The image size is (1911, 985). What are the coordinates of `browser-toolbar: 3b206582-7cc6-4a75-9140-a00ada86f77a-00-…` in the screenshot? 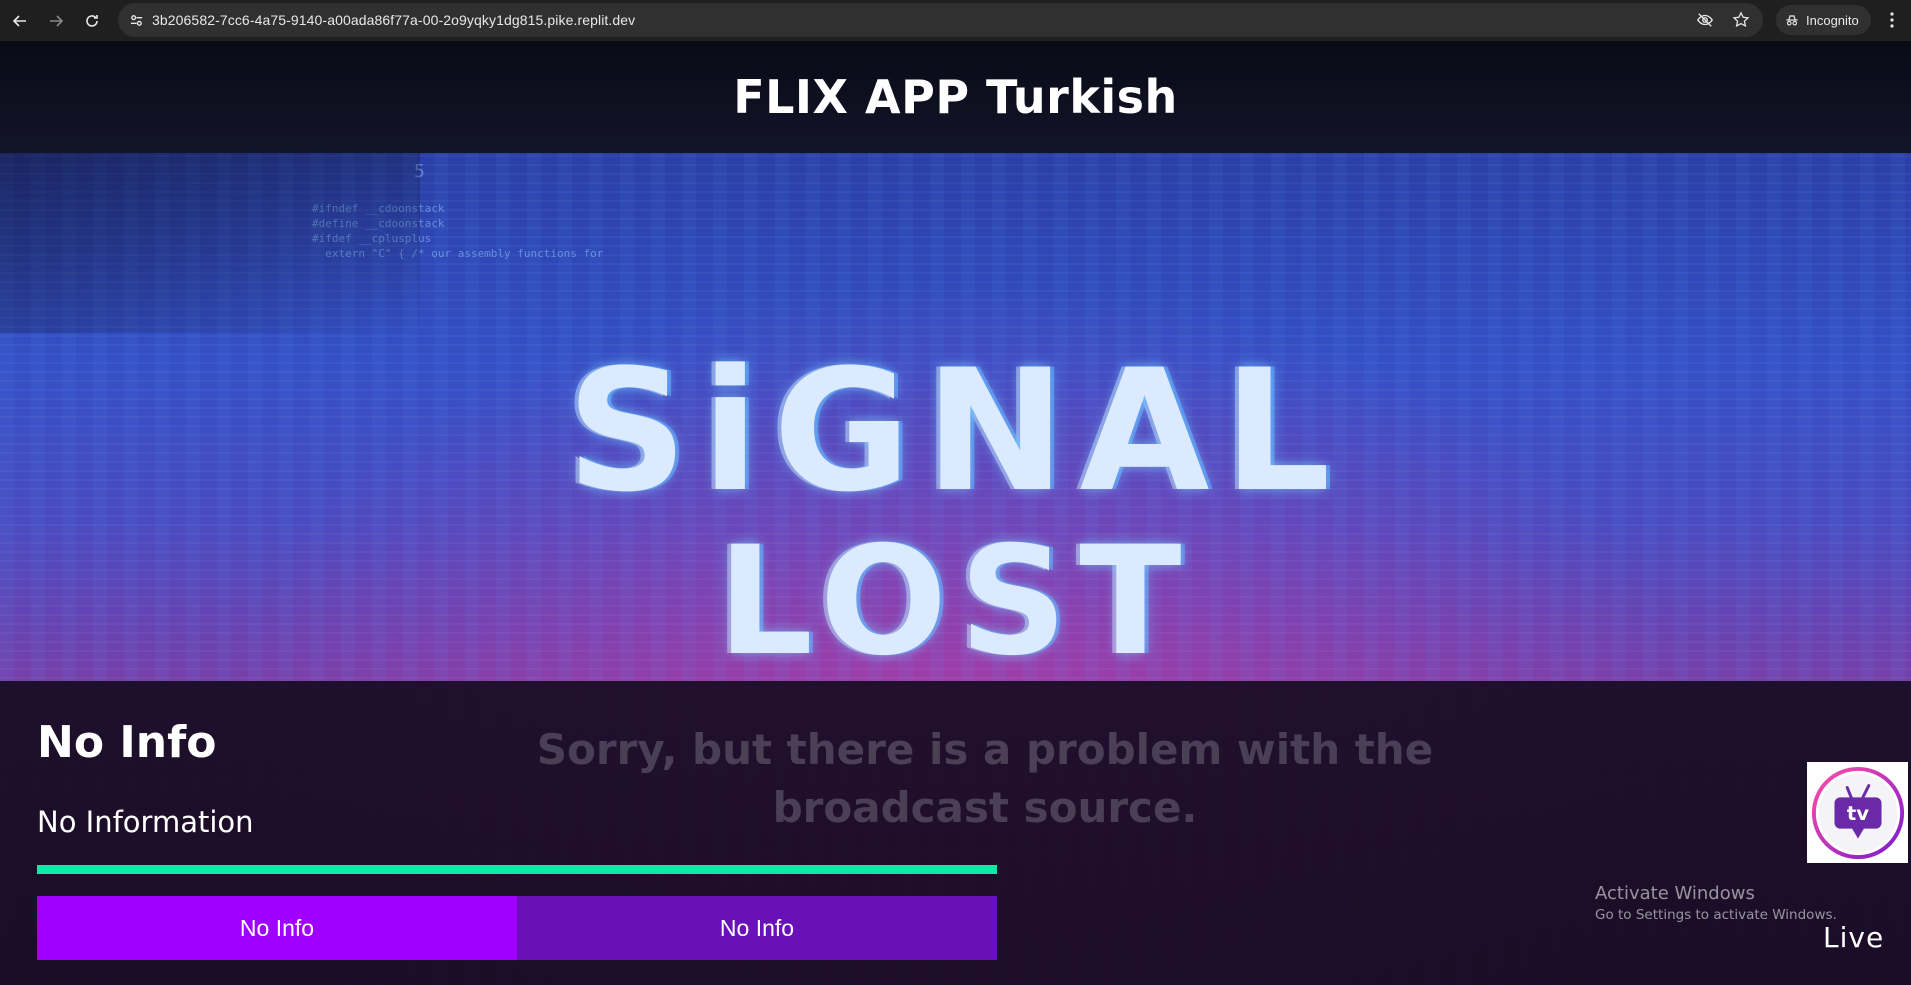 It's located at (955, 20).